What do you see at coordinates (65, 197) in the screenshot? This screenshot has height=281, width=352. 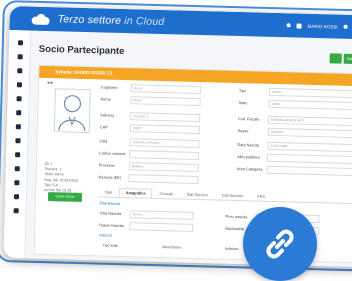 I see `member-card-button: Carta Socio` at bounding box center [65, 197].